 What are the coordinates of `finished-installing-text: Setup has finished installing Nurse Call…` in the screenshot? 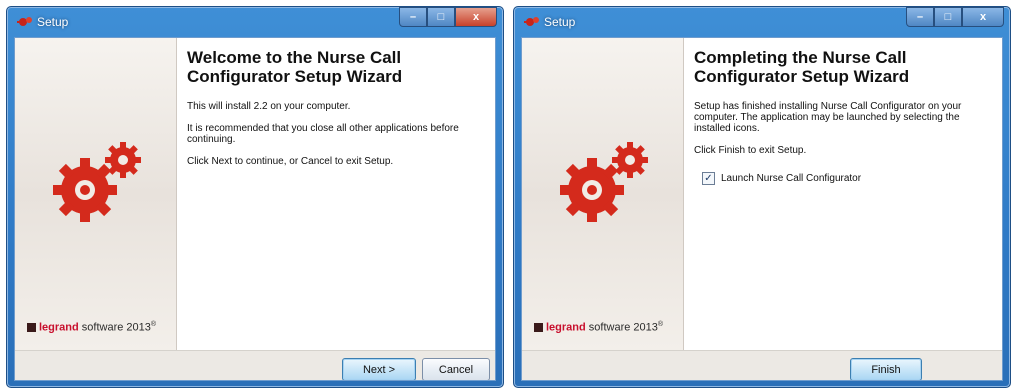 It's located at (828, 117).